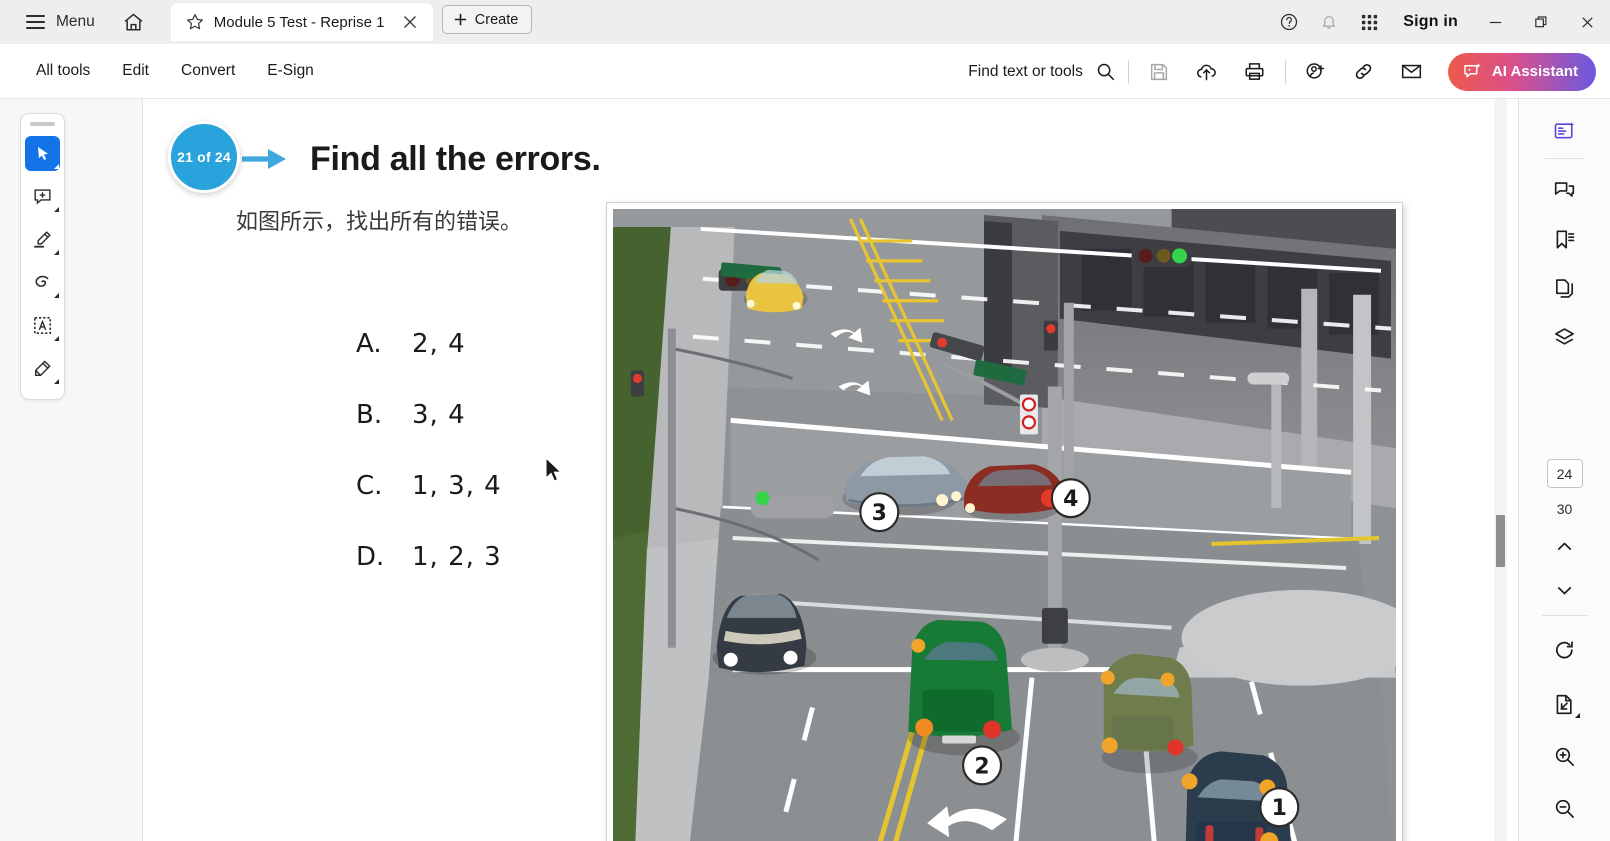 The height and width of the screenshot is (841, 1610). I want to click on add-stamp-button, so click(1316, 71).